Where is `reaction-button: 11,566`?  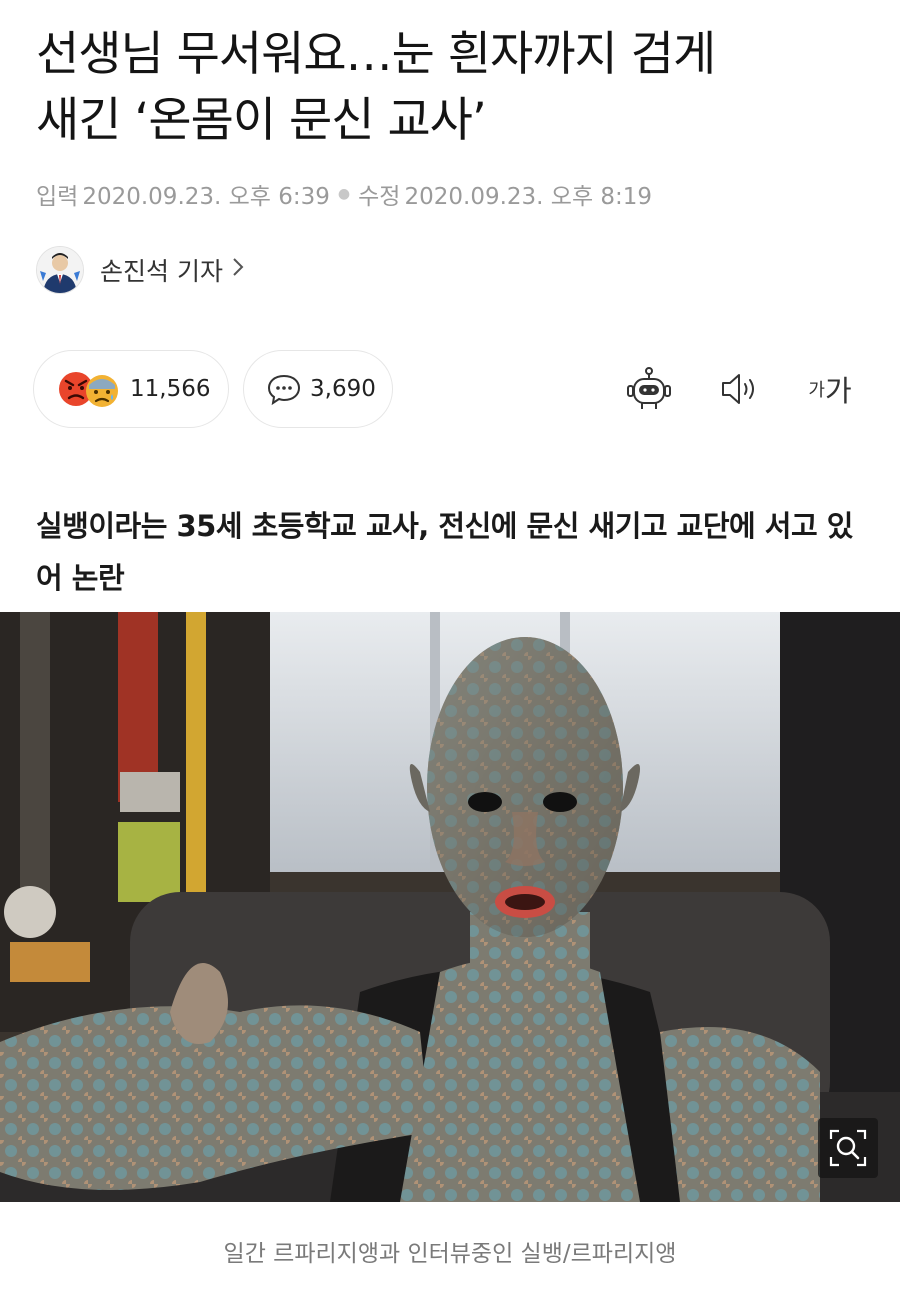
reaction-button: 11,566 is located at coordinates (131, 389).